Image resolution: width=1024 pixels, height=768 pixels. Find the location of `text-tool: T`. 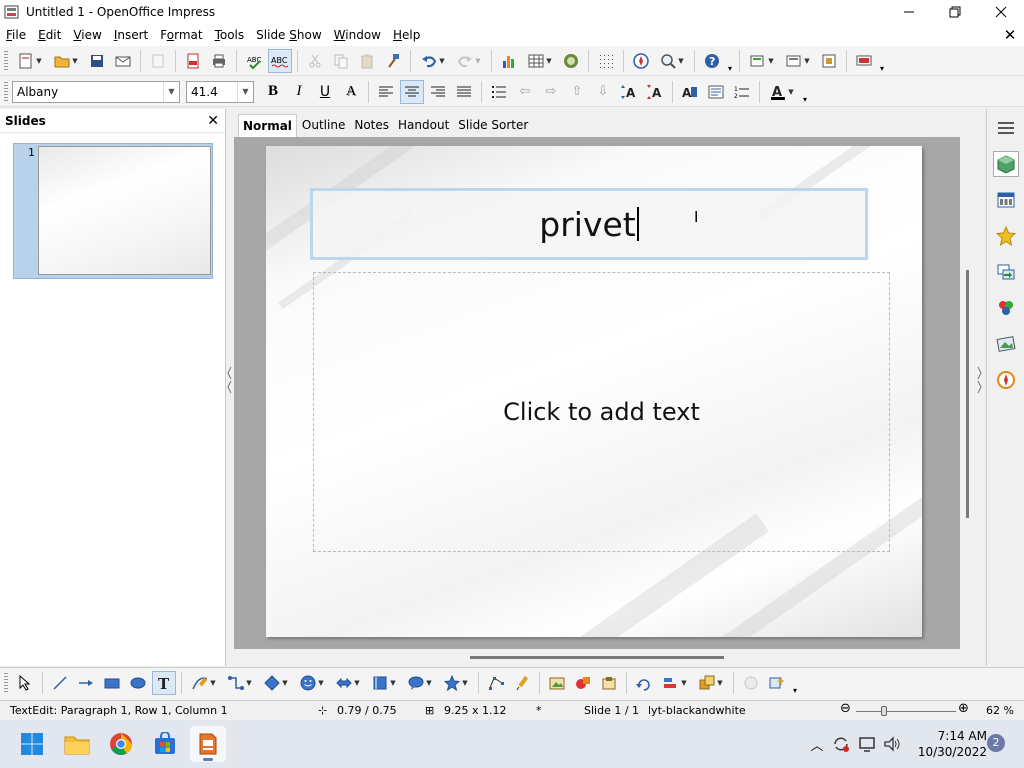

text-tool: T is located at coordinates (164, 683).